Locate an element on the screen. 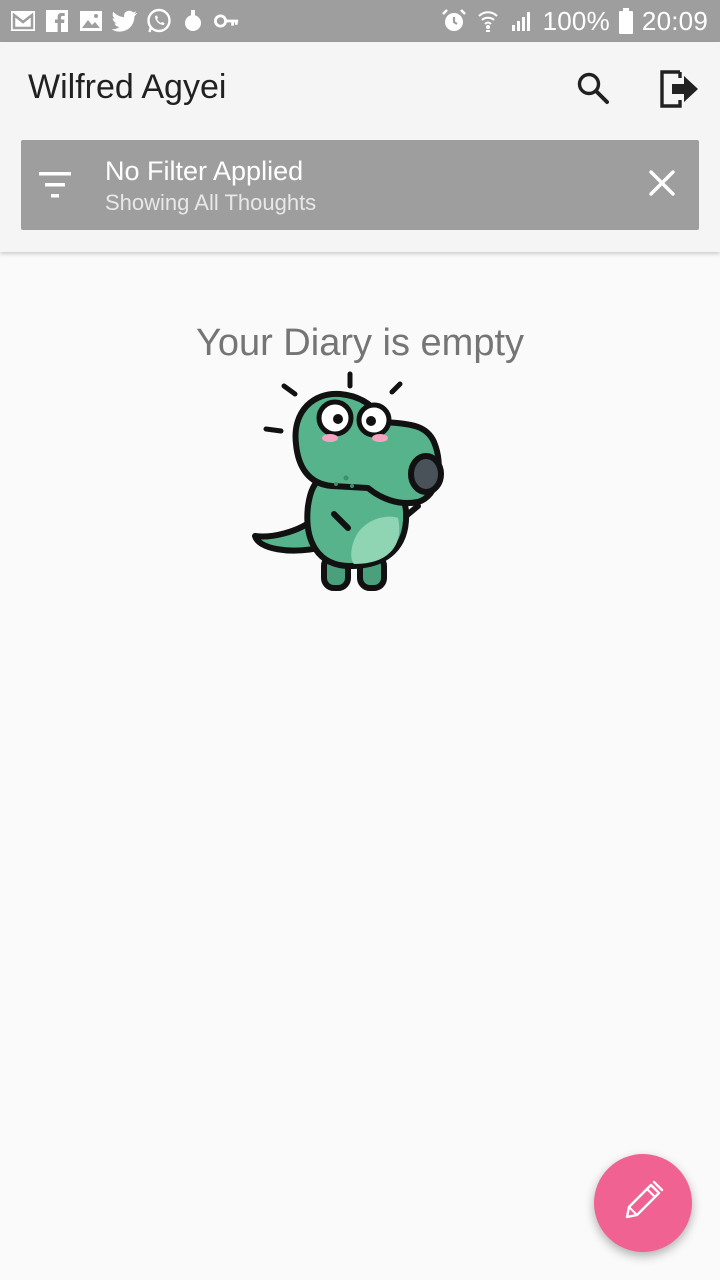 The image size is (720, 1280). filter-list-icon is located at coordinates (56, 185).